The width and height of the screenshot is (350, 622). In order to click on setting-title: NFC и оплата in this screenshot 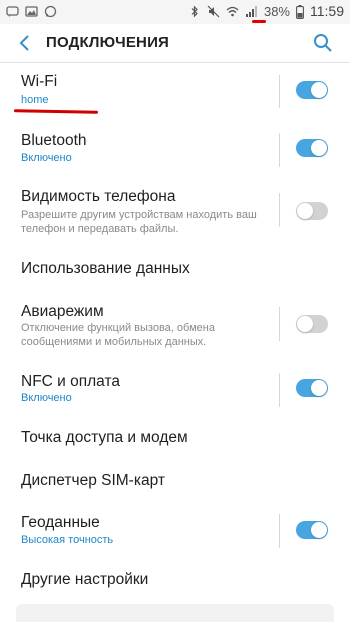, I will do `click(71, 381)`.